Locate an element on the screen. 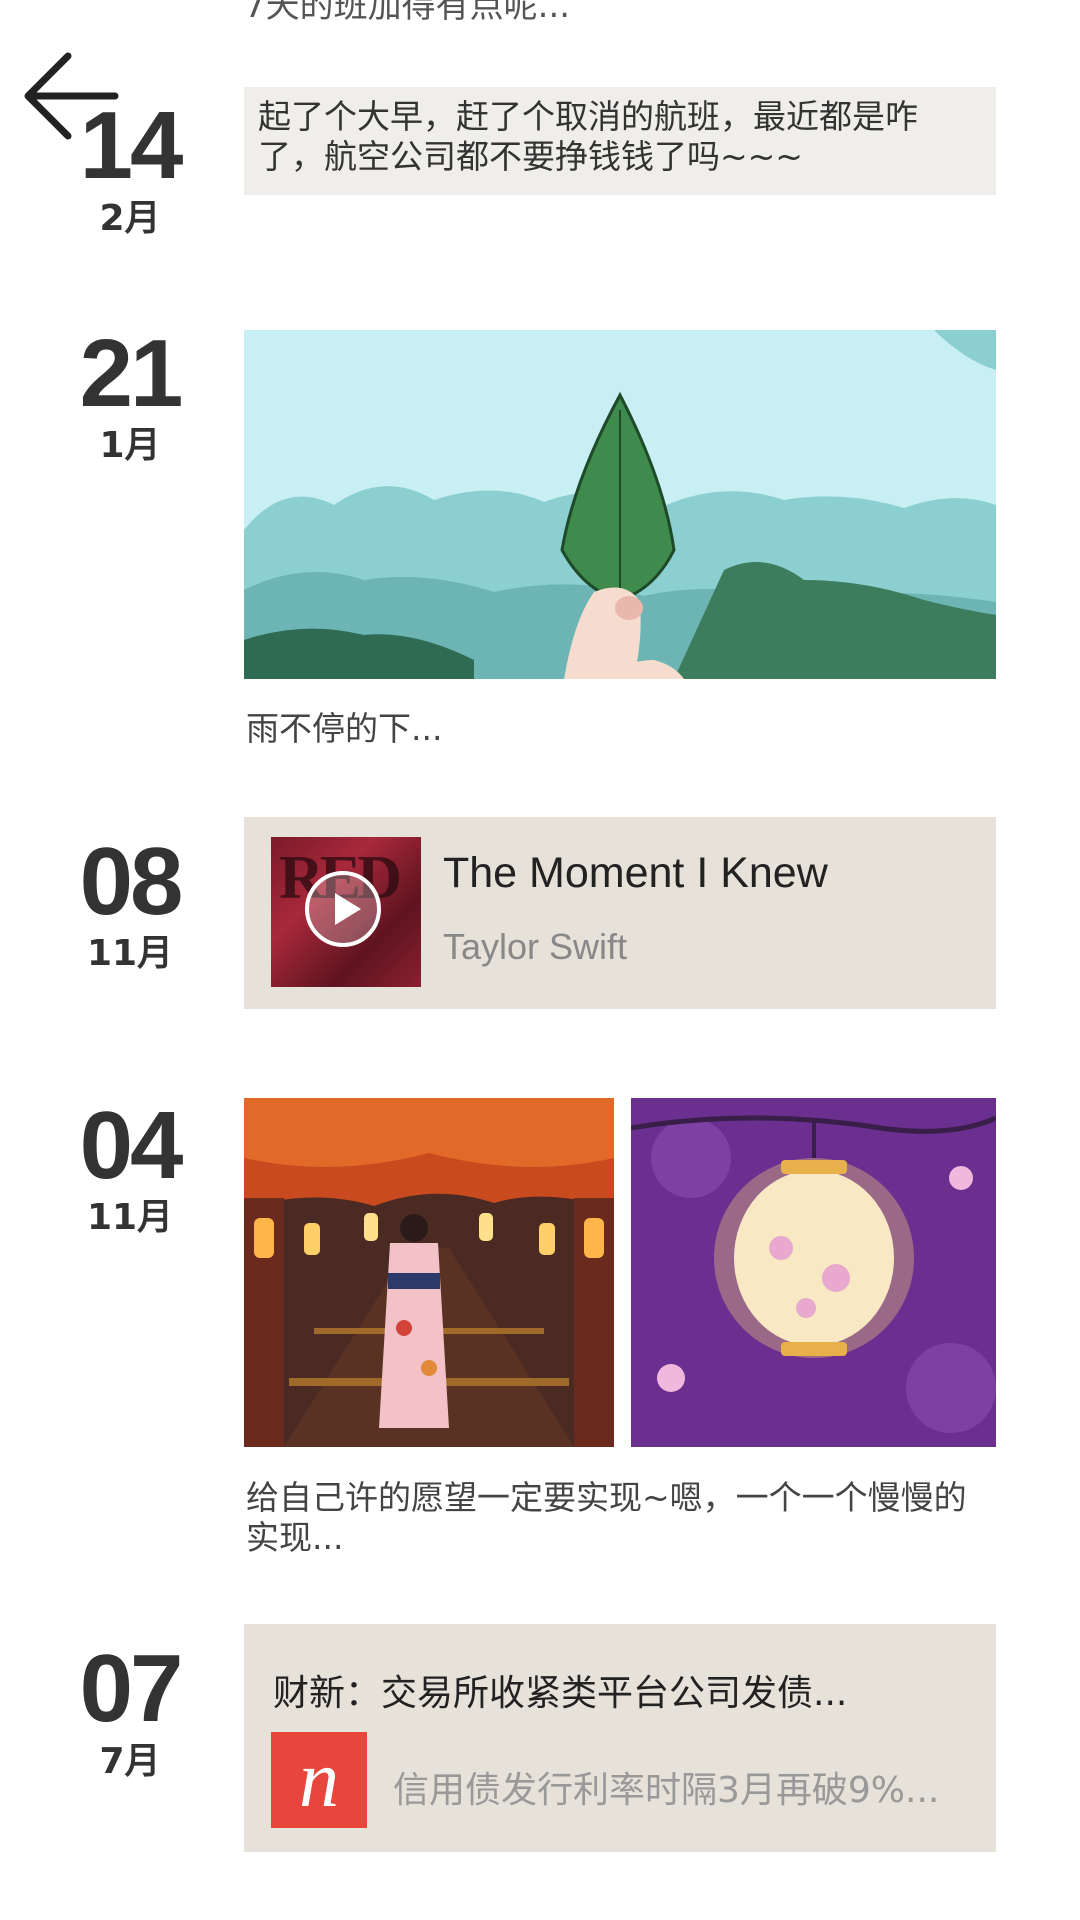  entry-day: 21 is located at coordinates (131, 373).